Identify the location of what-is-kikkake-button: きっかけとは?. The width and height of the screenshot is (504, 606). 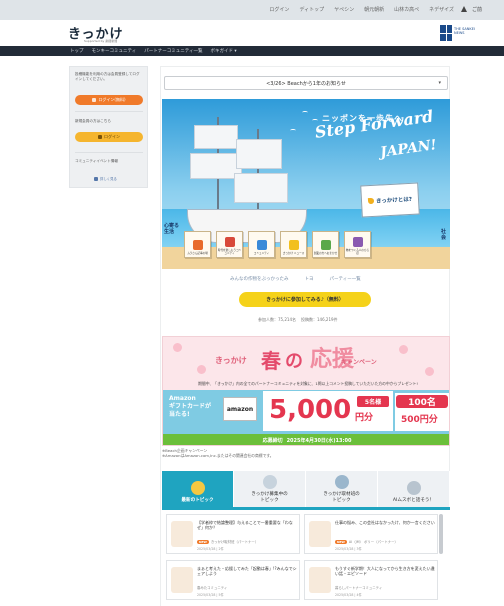
(390, 200).